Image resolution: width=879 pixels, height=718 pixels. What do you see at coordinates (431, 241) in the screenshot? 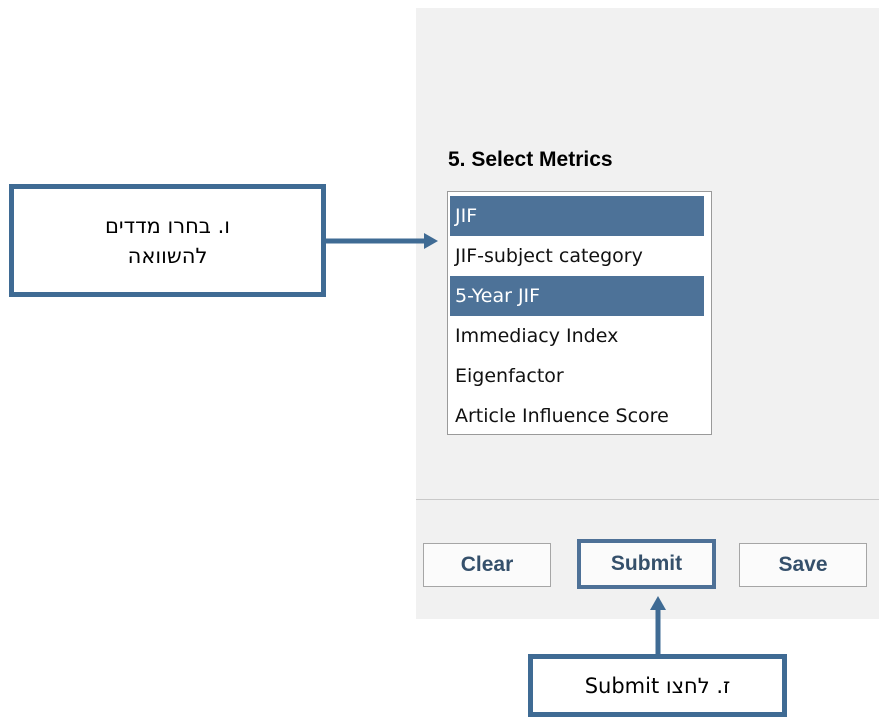
I see `metrics-arrow-head` at bounding box center [431, 241].